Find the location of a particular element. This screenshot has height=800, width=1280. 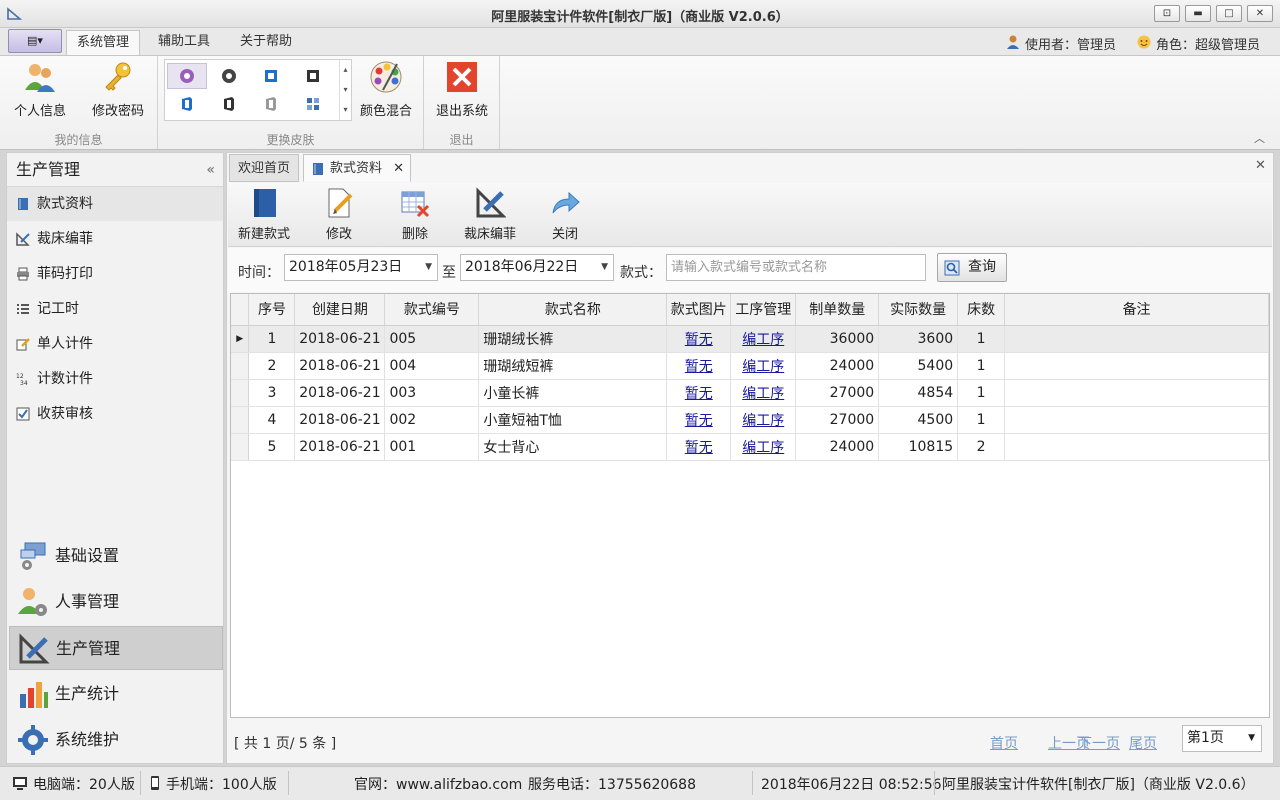

sidebar-item-count-piecework: 12 34 计数计件 is located at coordinates (115, 379).